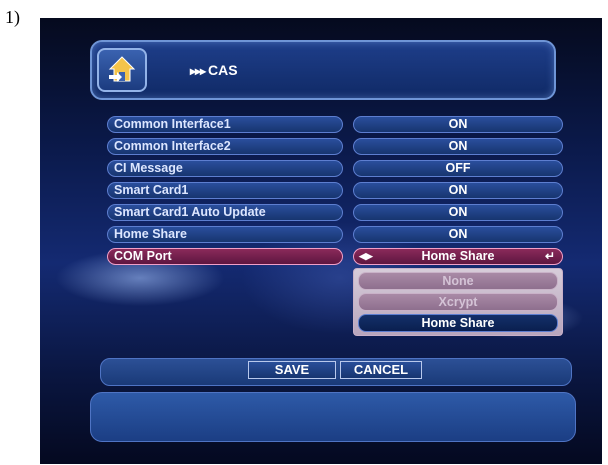 This screenshot has width=608, height=465. Describe the element at coordinates (12, 17) in the screenshot. I see `figure-label: 1)` at that location.